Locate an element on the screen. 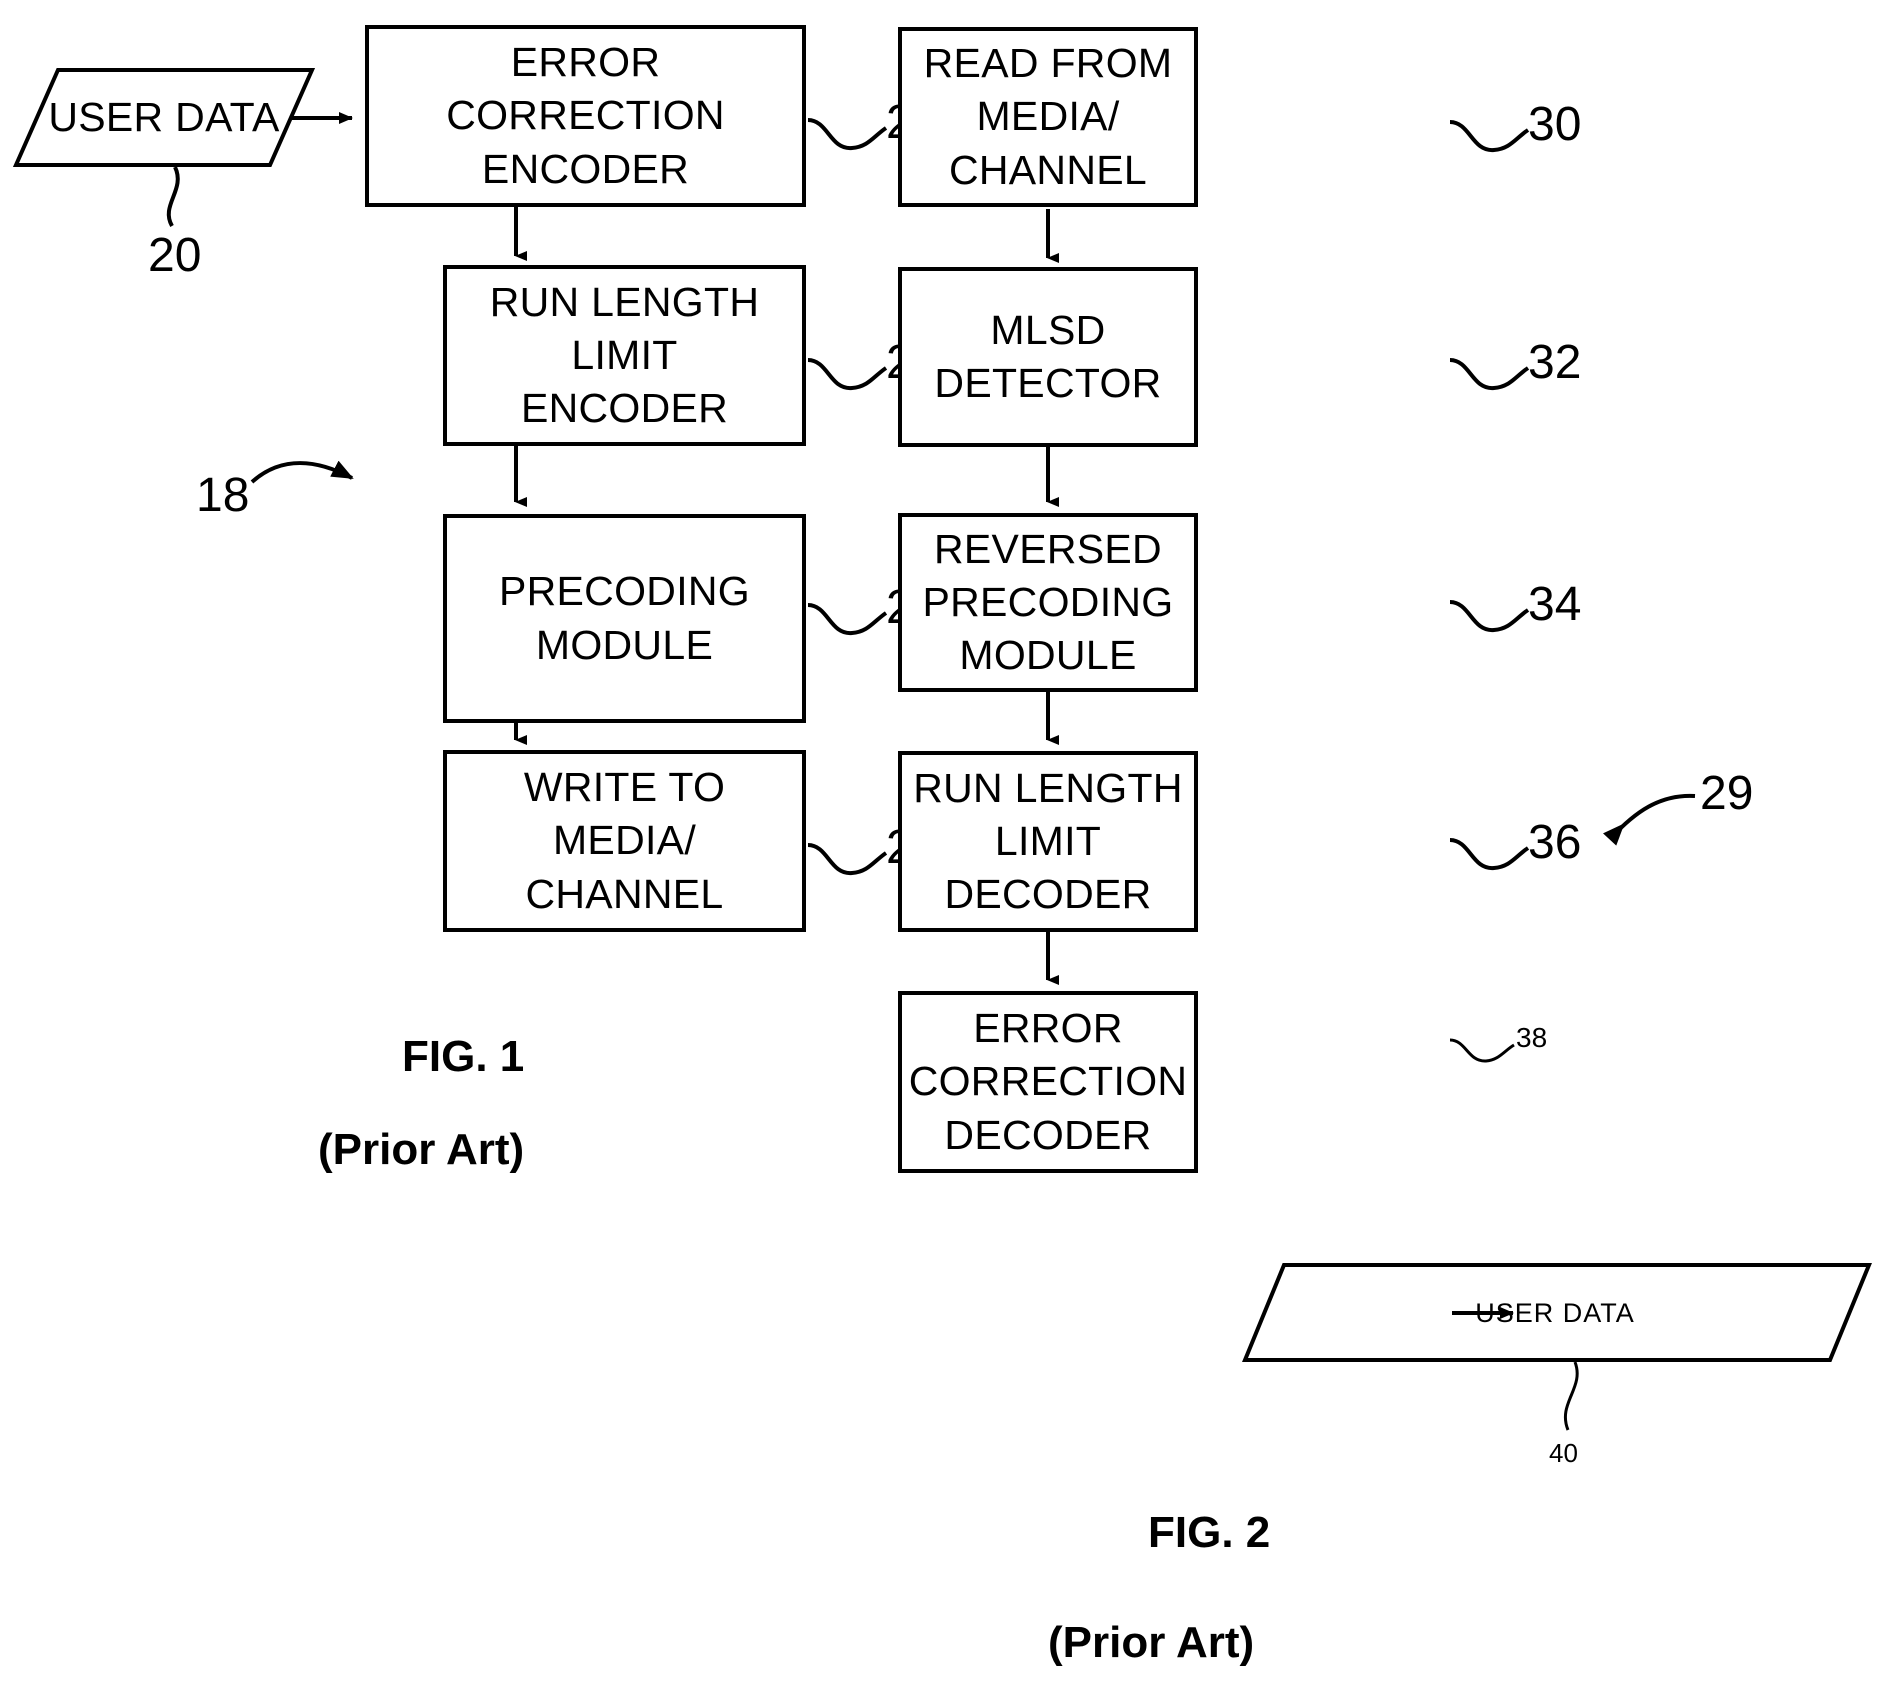 The height and width of the screenshot is (1707, 1903). block-precoding-module-label: PRECODING MODULE is located at coordinates (624, 618).